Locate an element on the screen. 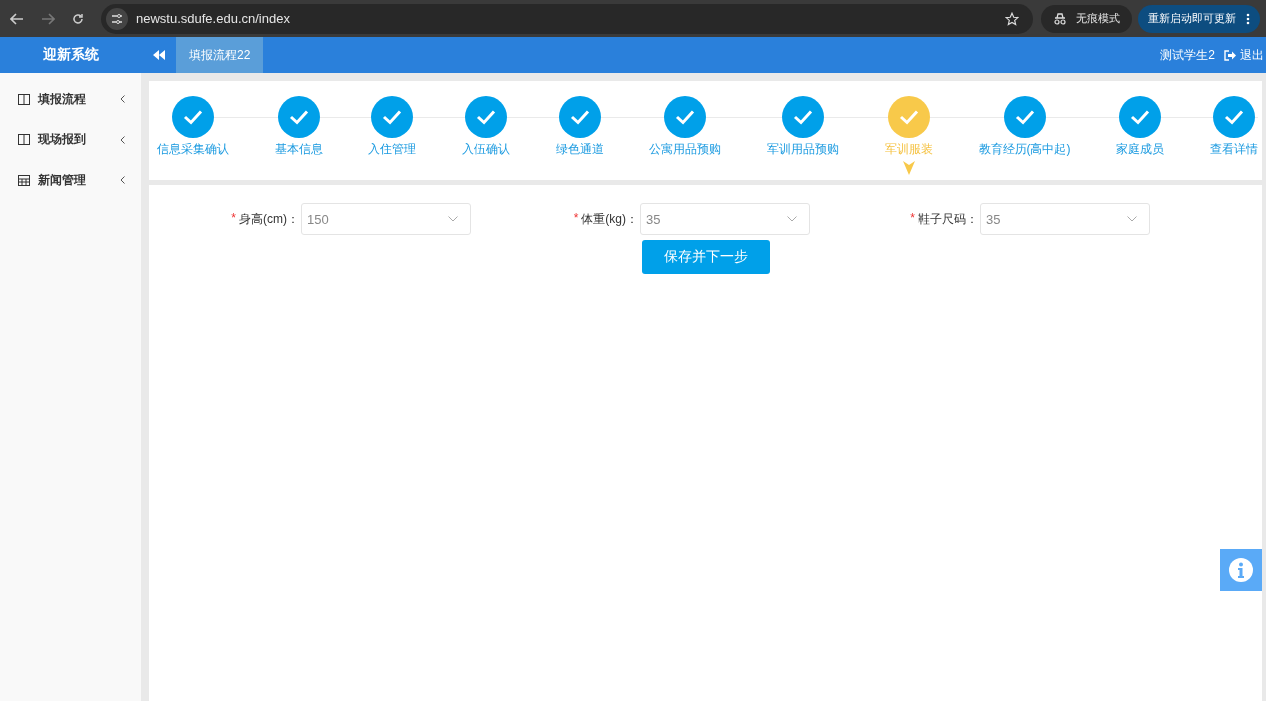 The height and width of the screenshot is (701, 1266). page-tab: 填报流程22 is located at coordinates (220, 55).